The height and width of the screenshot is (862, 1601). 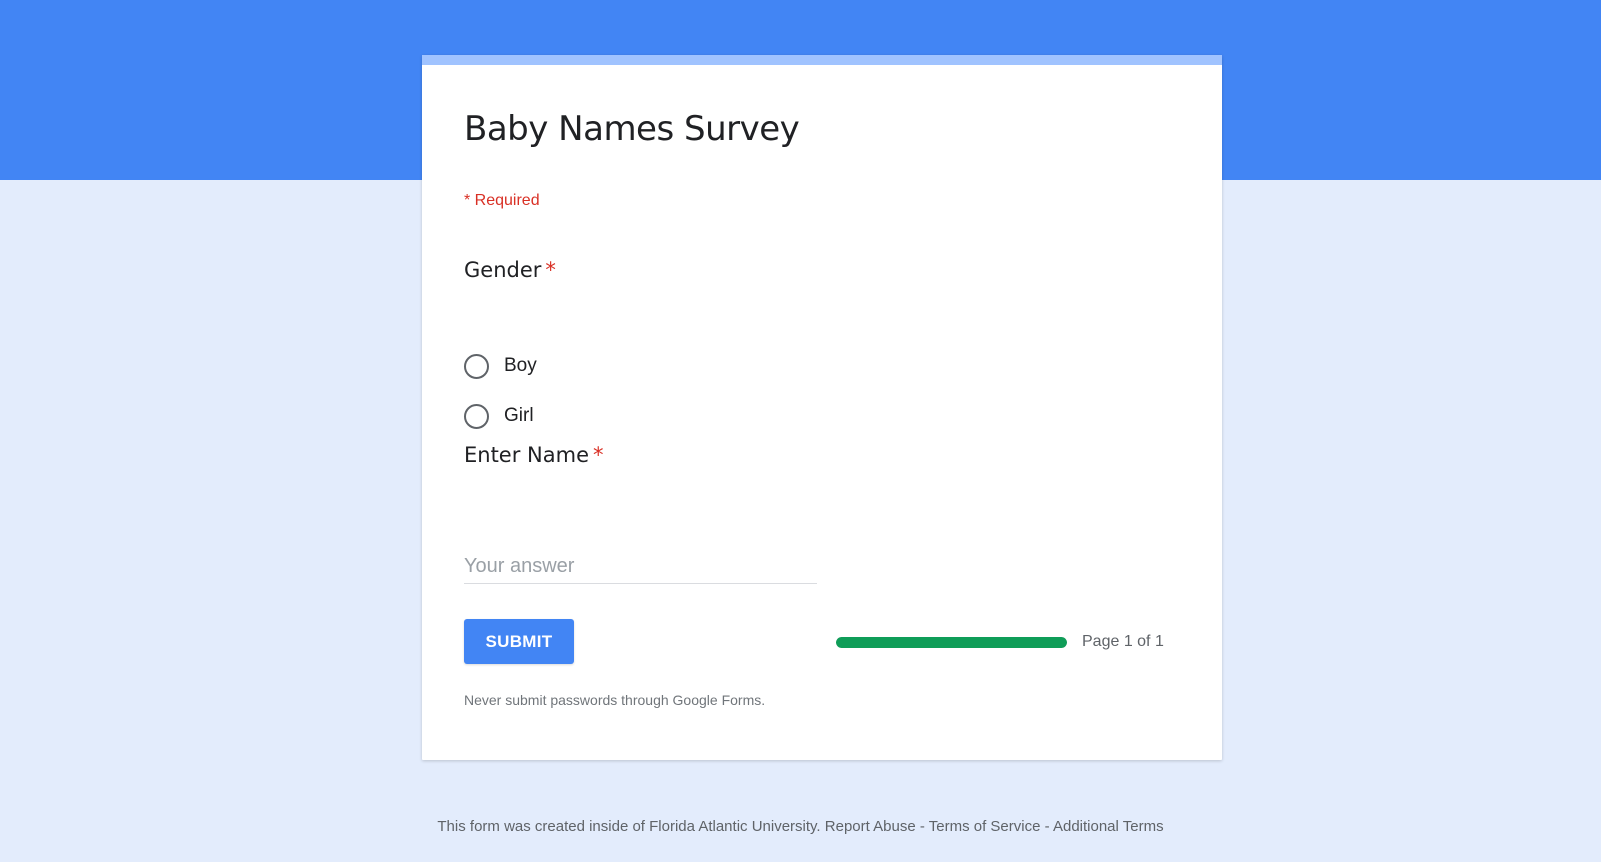 I want to click on terms-of-service-link: Terms of Service, so click(x=985, y=826).